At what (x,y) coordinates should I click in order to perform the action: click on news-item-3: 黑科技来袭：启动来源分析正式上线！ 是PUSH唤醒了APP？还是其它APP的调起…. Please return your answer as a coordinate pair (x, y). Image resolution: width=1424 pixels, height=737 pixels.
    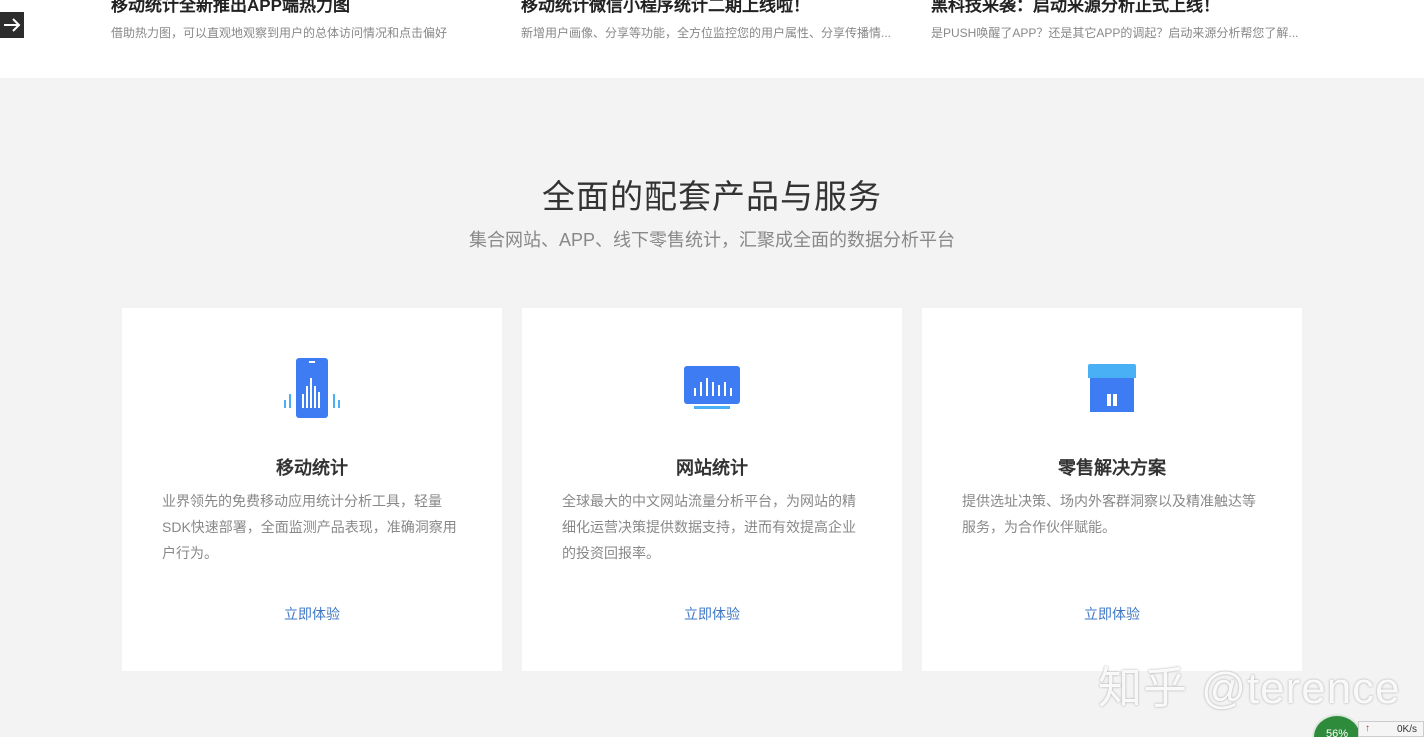
    Looking at the image, I should click on (1121, 21).